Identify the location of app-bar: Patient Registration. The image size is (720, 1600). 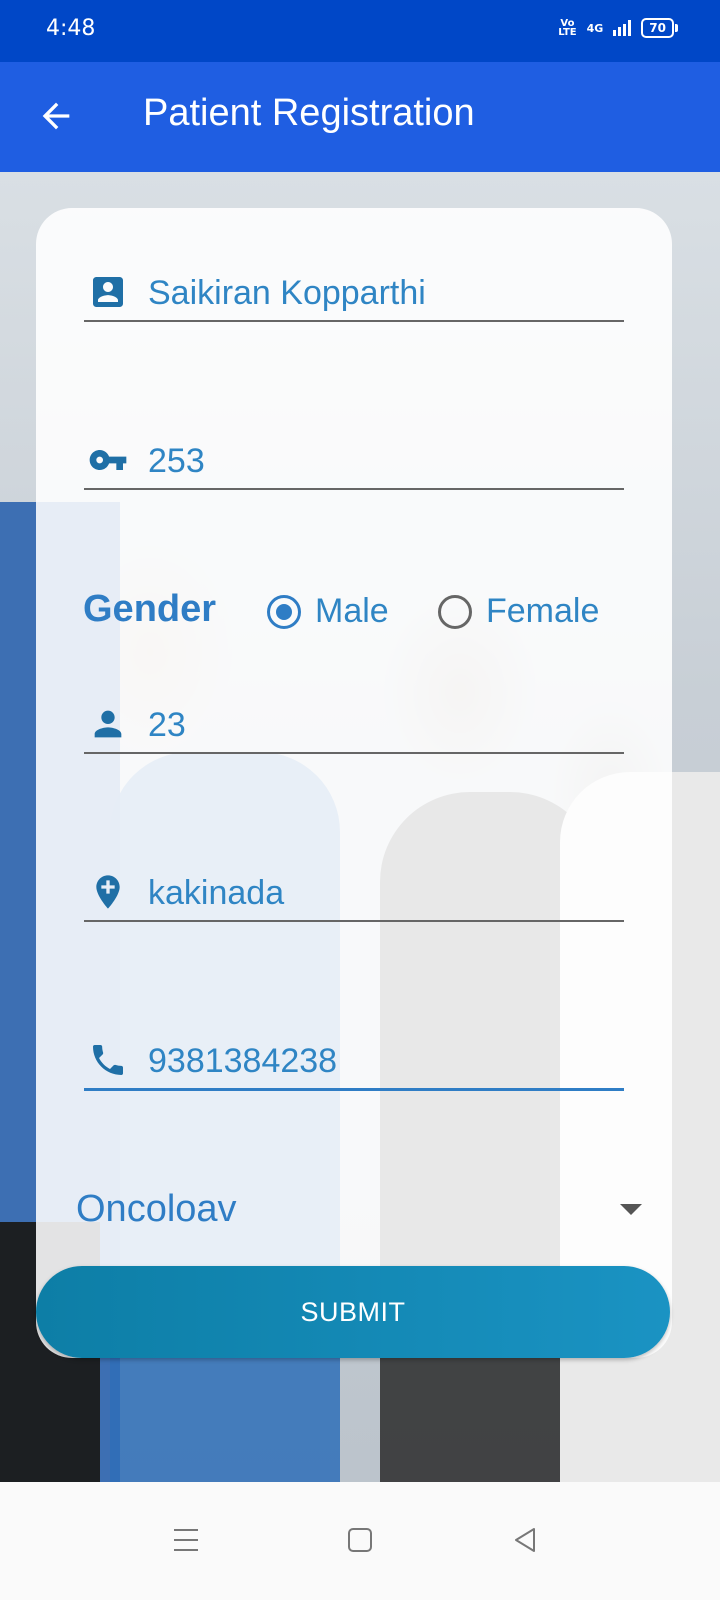
(360, 117).